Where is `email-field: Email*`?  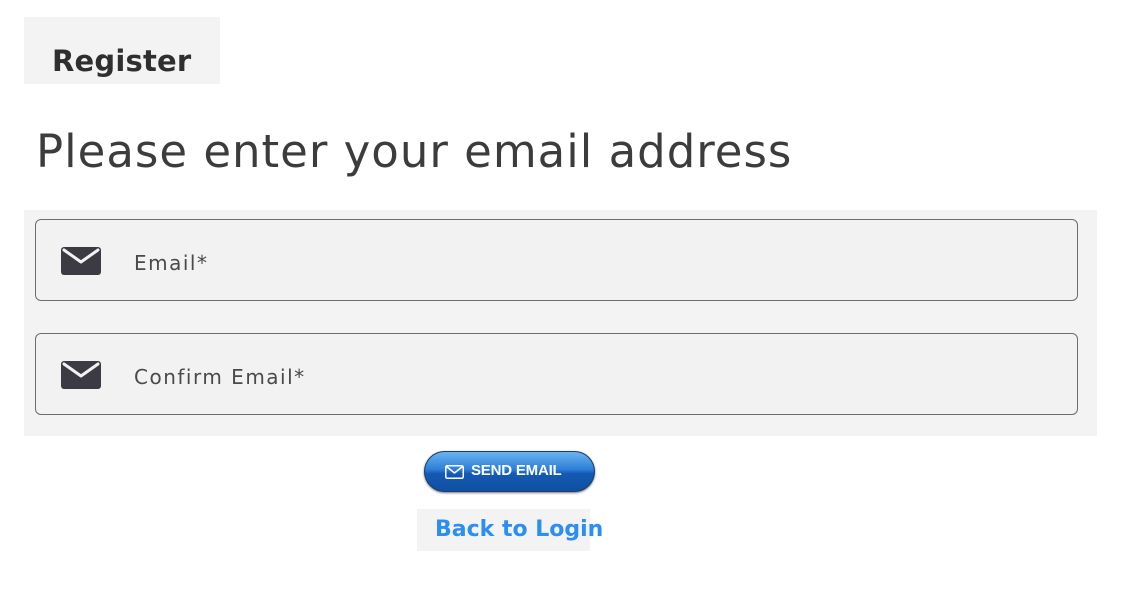 email-field: Email* is located at coordinates (556, 260).